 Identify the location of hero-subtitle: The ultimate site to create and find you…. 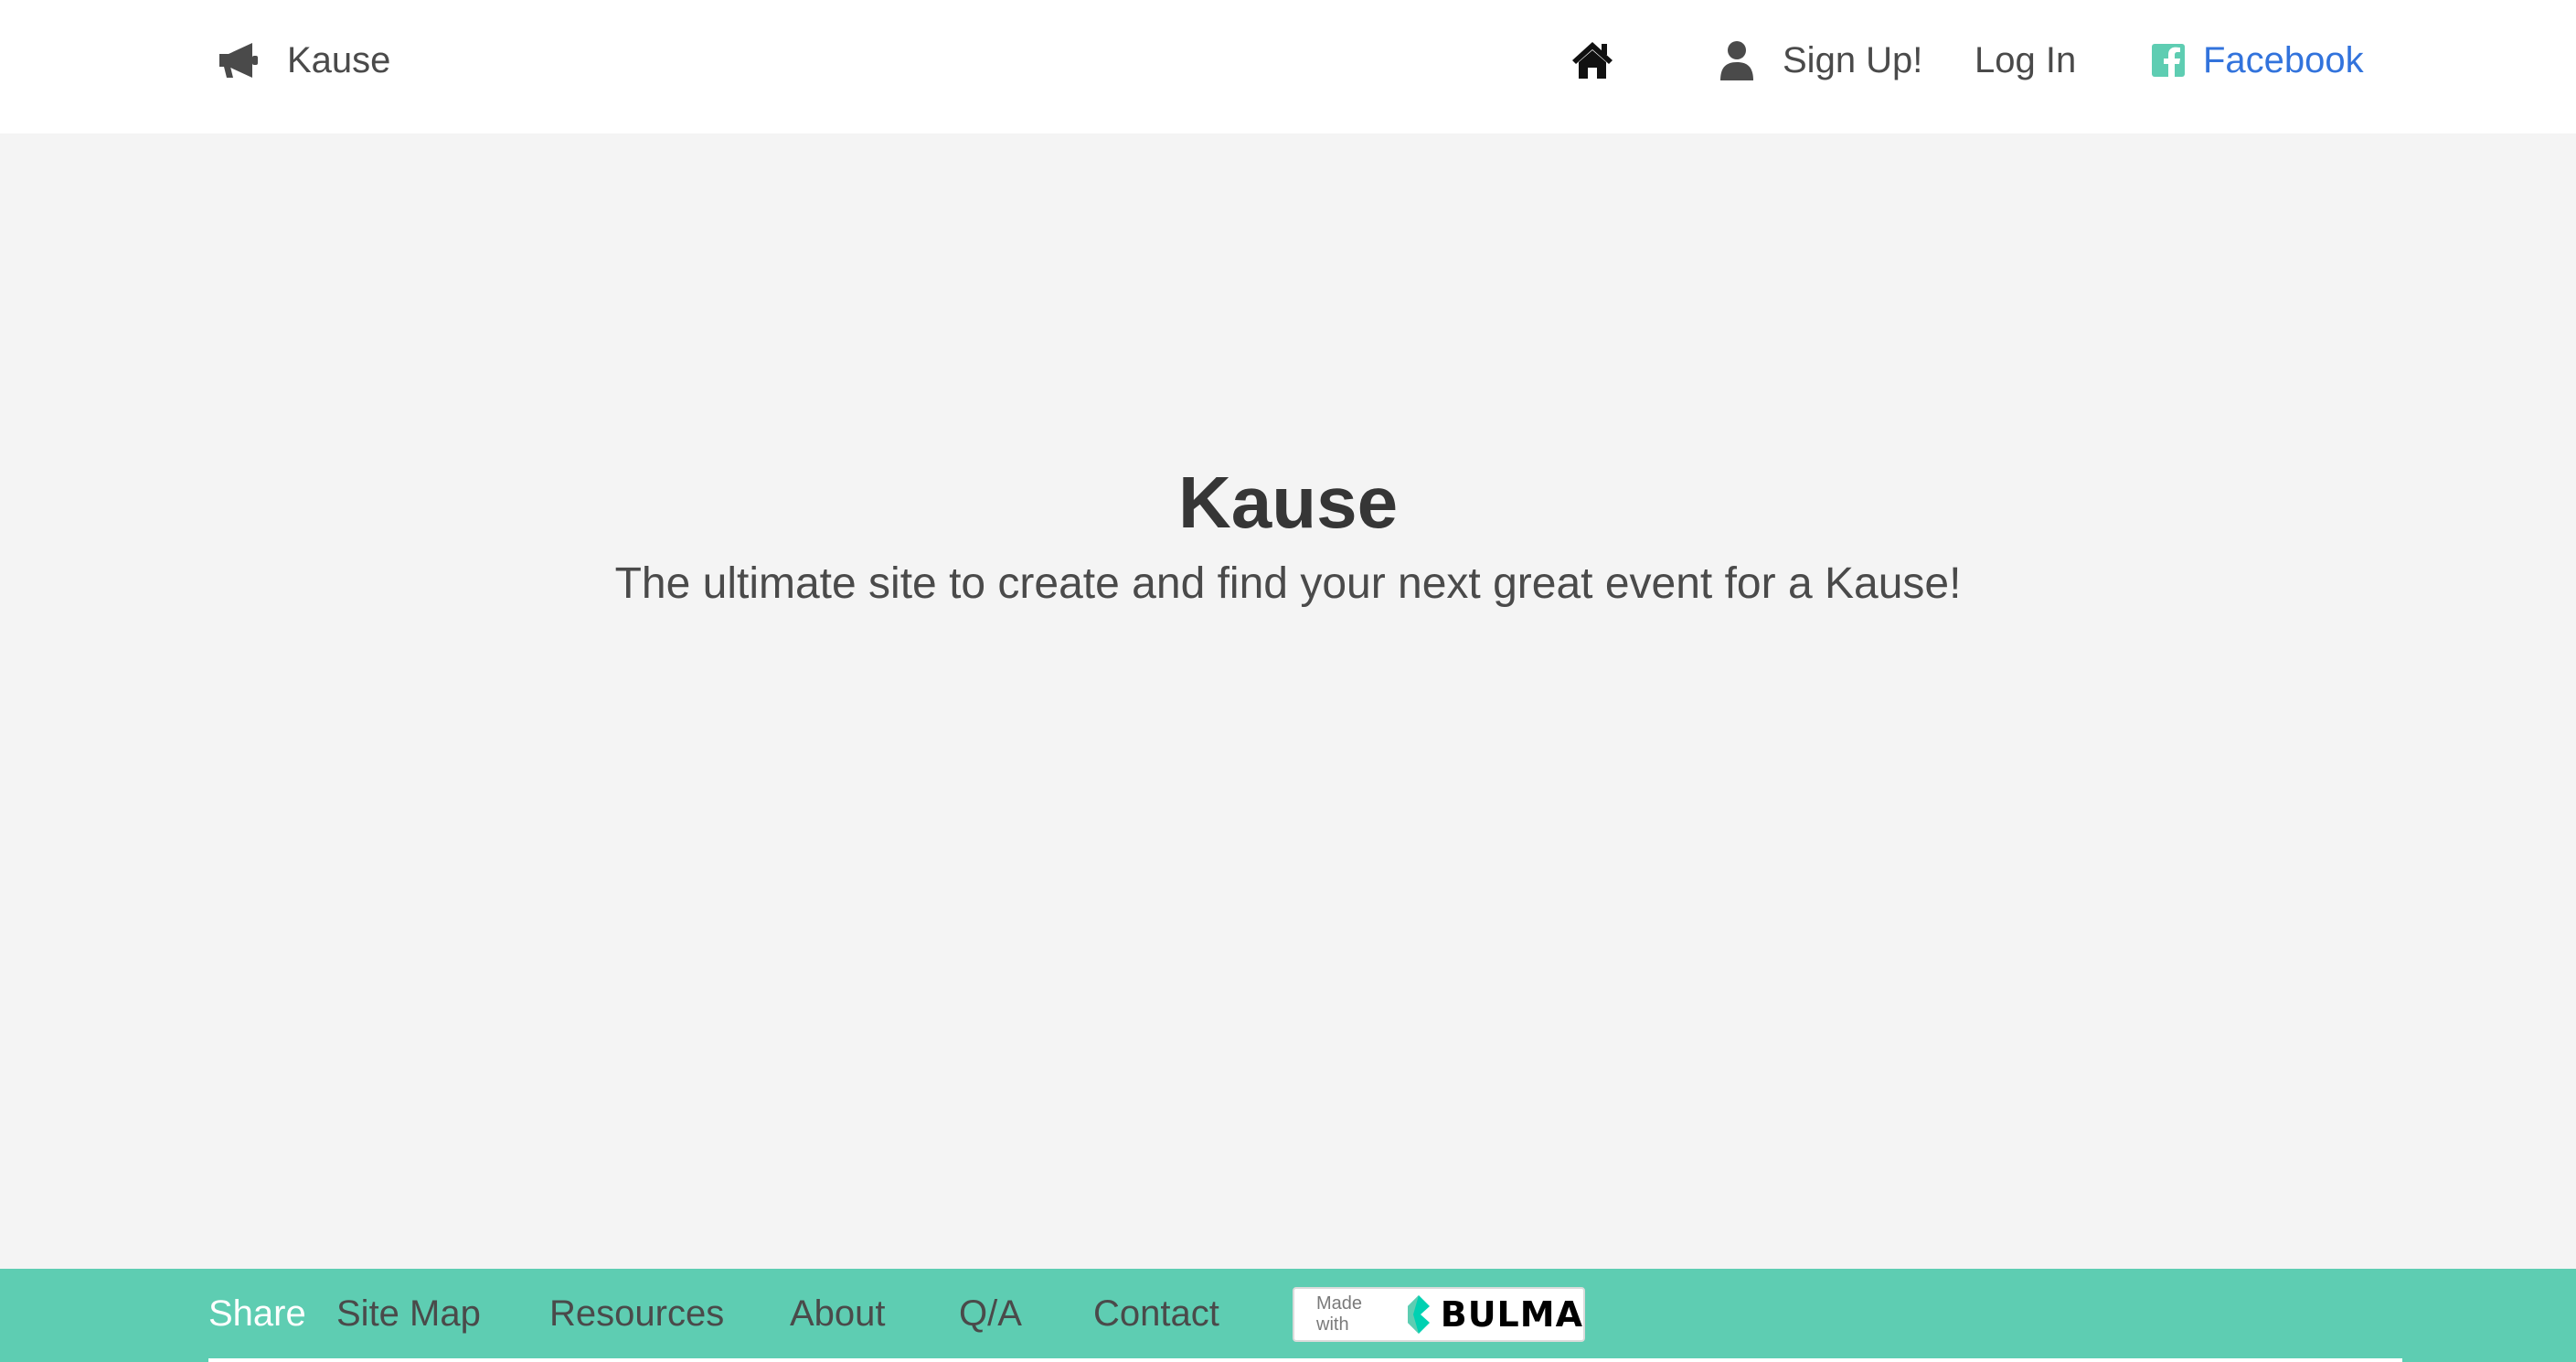
(1288, 583).